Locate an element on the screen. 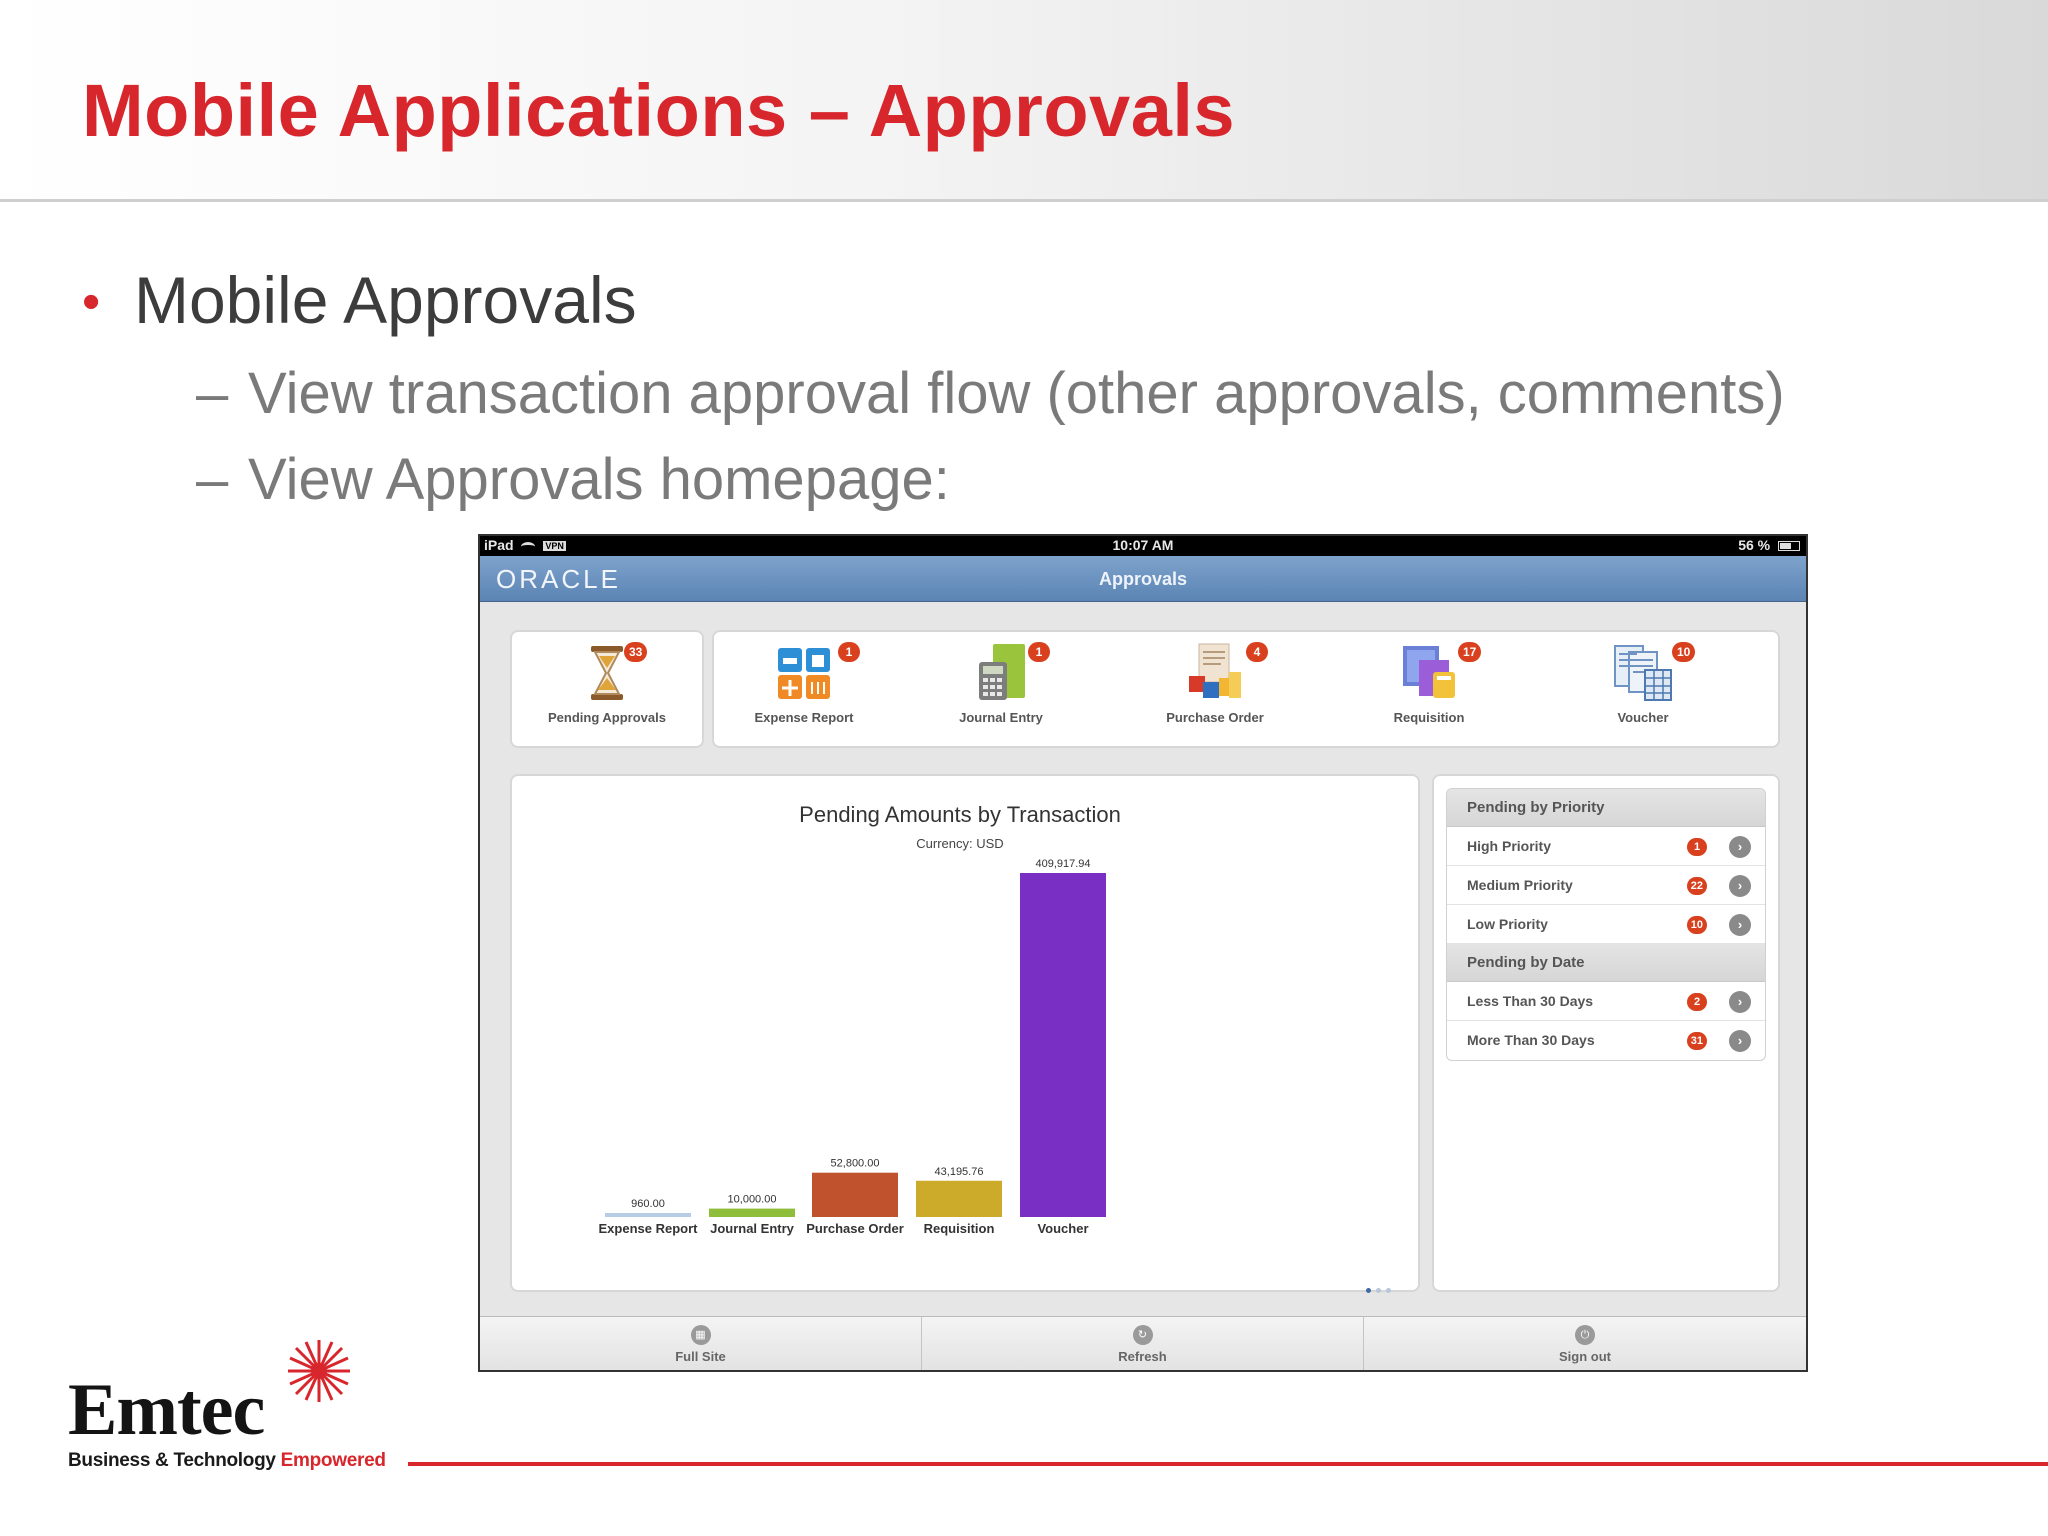 Image resolution: width=2048 pixels, height=1536 pixels. tile-voucher: 10 Voucher is located at coordinates (1643, 689).